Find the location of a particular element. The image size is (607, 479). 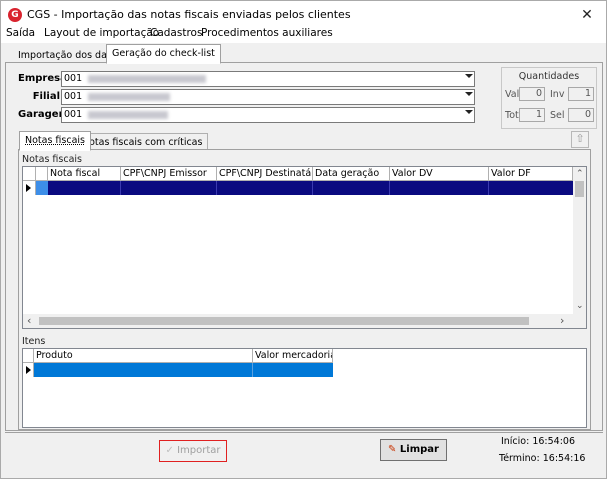

col-data-geracao: Data geração is located at coordinates (351, 174).